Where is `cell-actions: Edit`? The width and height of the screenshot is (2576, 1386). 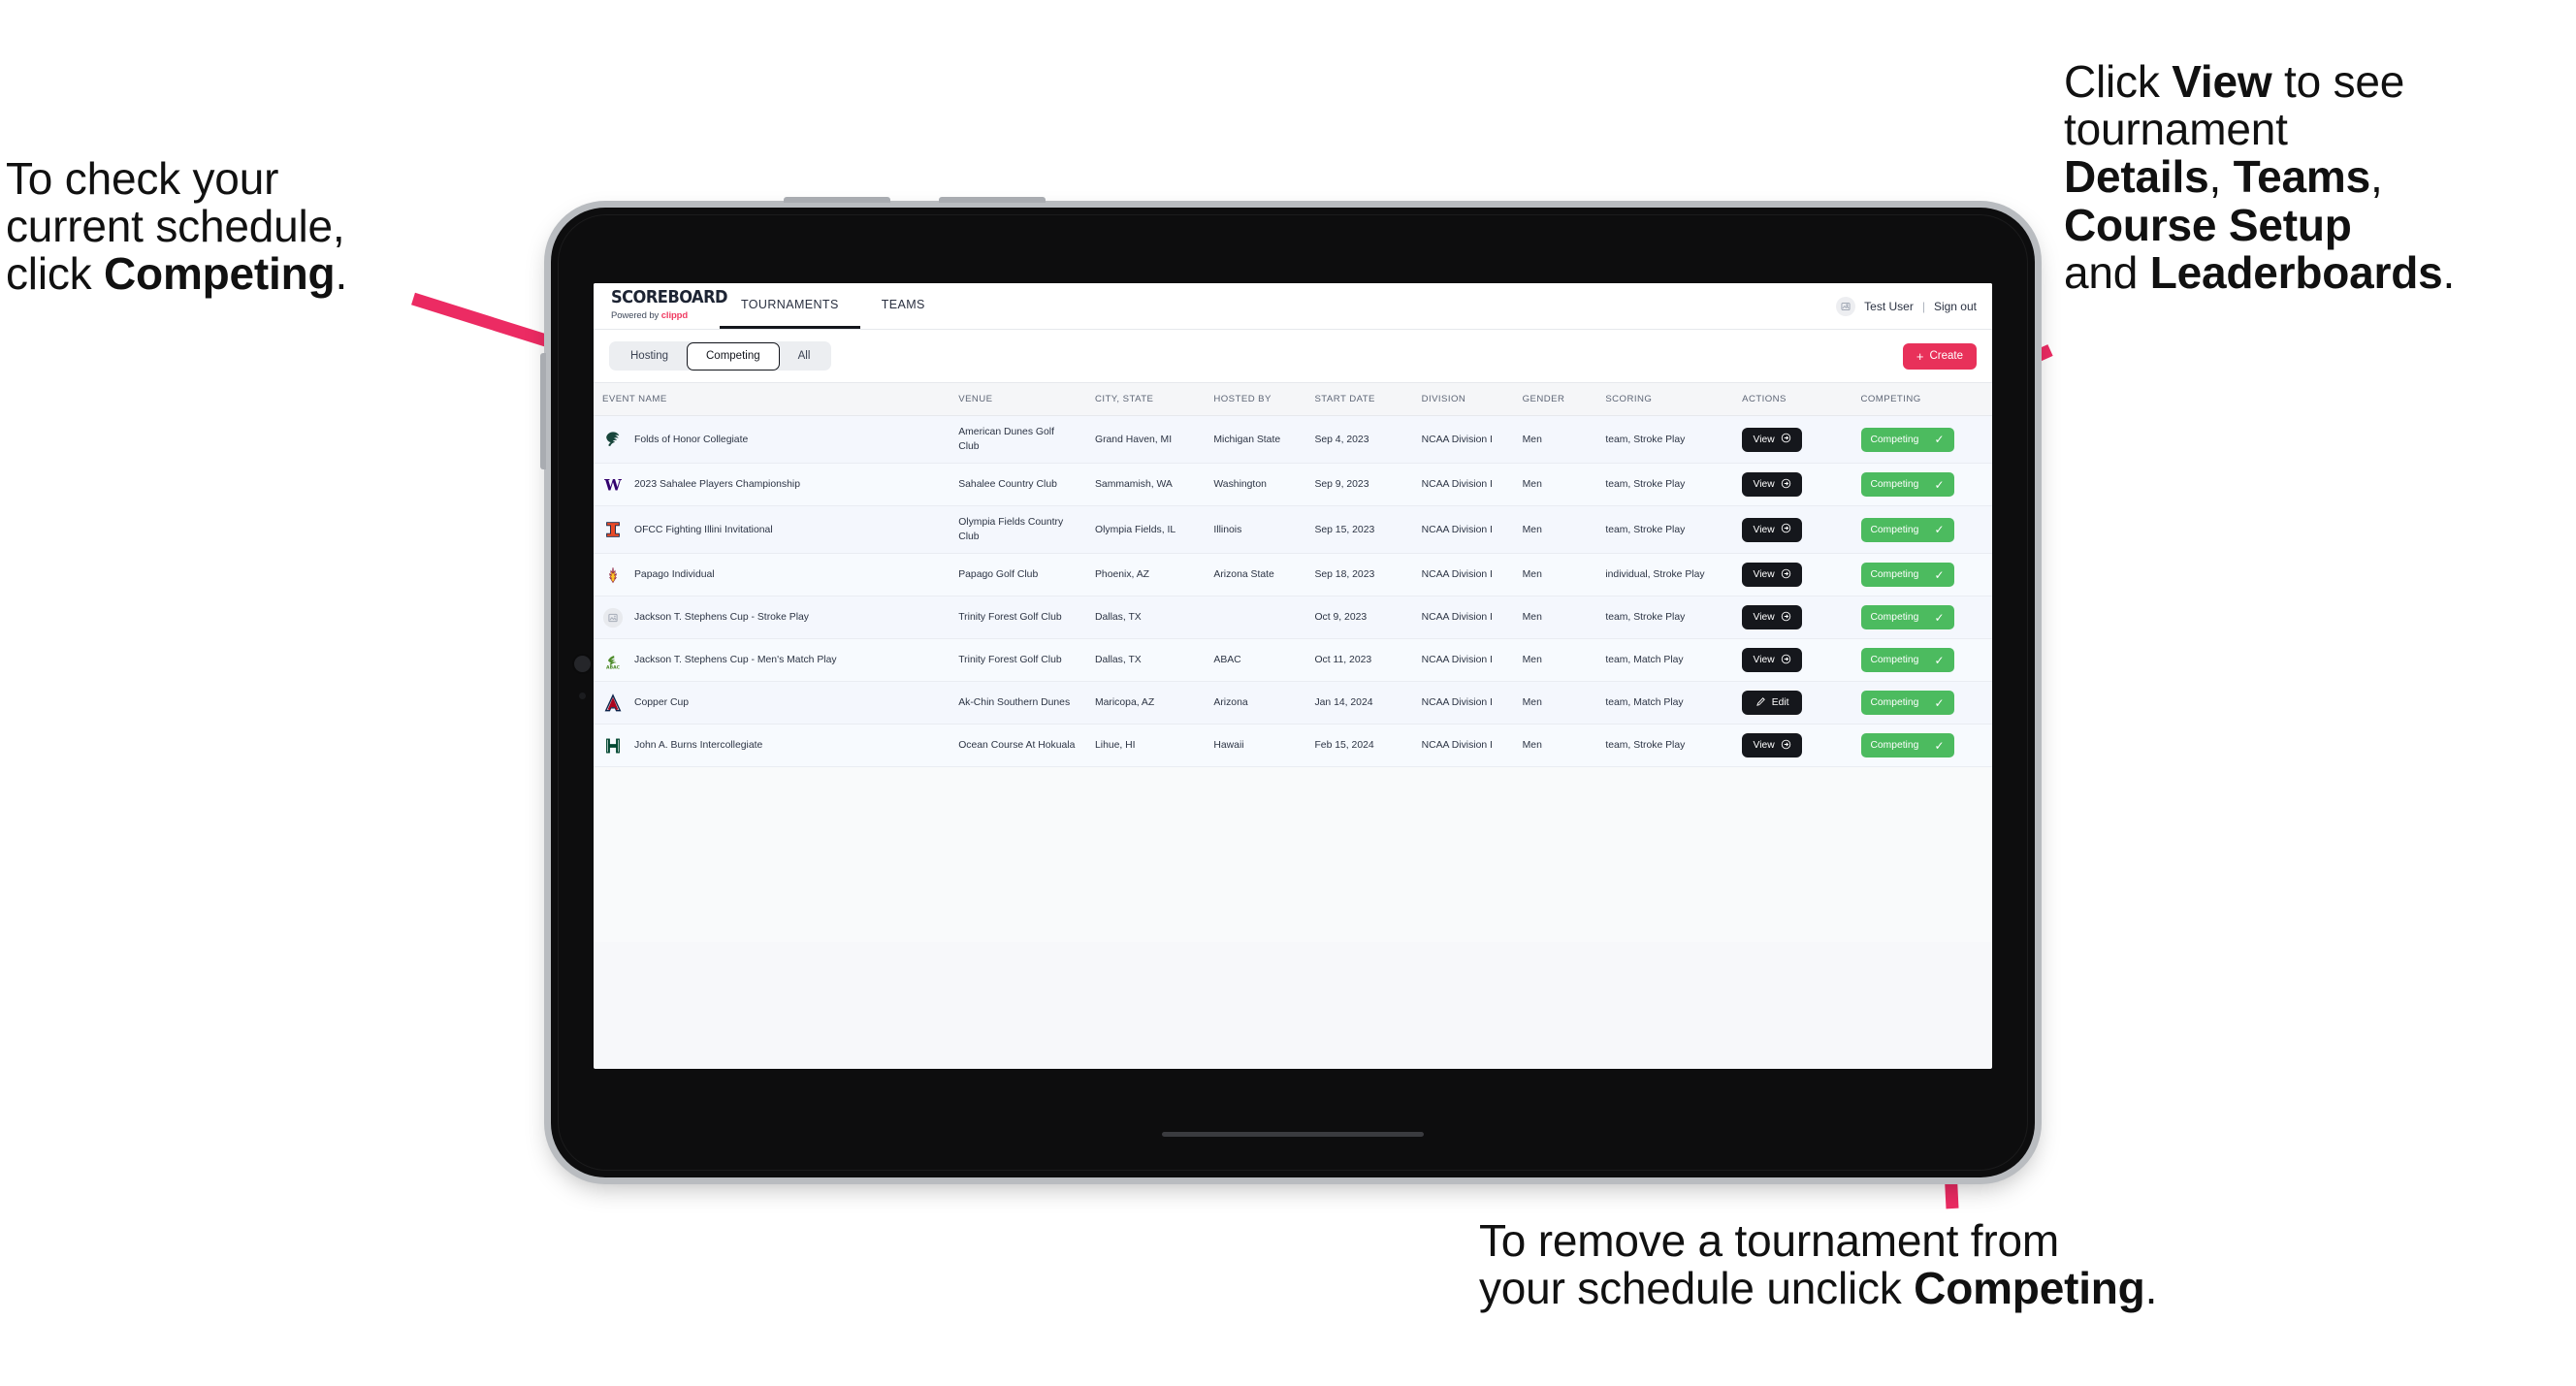 cell-actions: Edit is located at coordinates (1792, 703).